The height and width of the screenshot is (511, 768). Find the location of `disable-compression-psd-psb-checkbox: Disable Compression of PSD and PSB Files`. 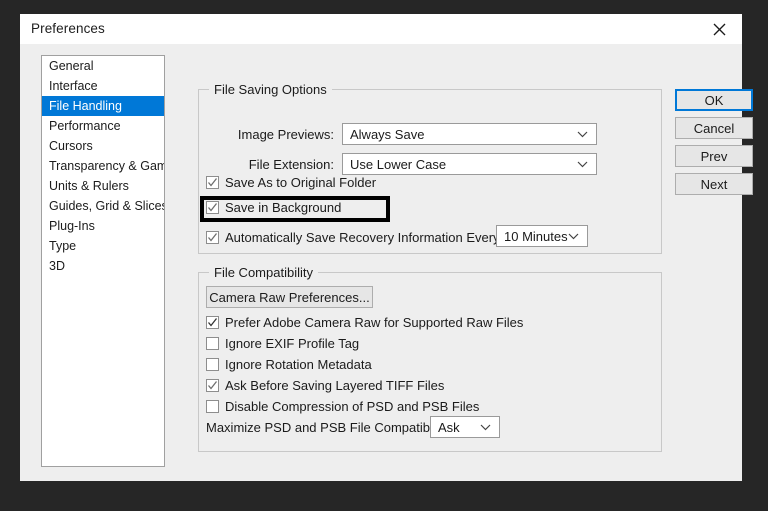

disable-compression-psd-psb-checkbox: Disable Compression of PSD and PSB Files is located at coordinates (342, 406).